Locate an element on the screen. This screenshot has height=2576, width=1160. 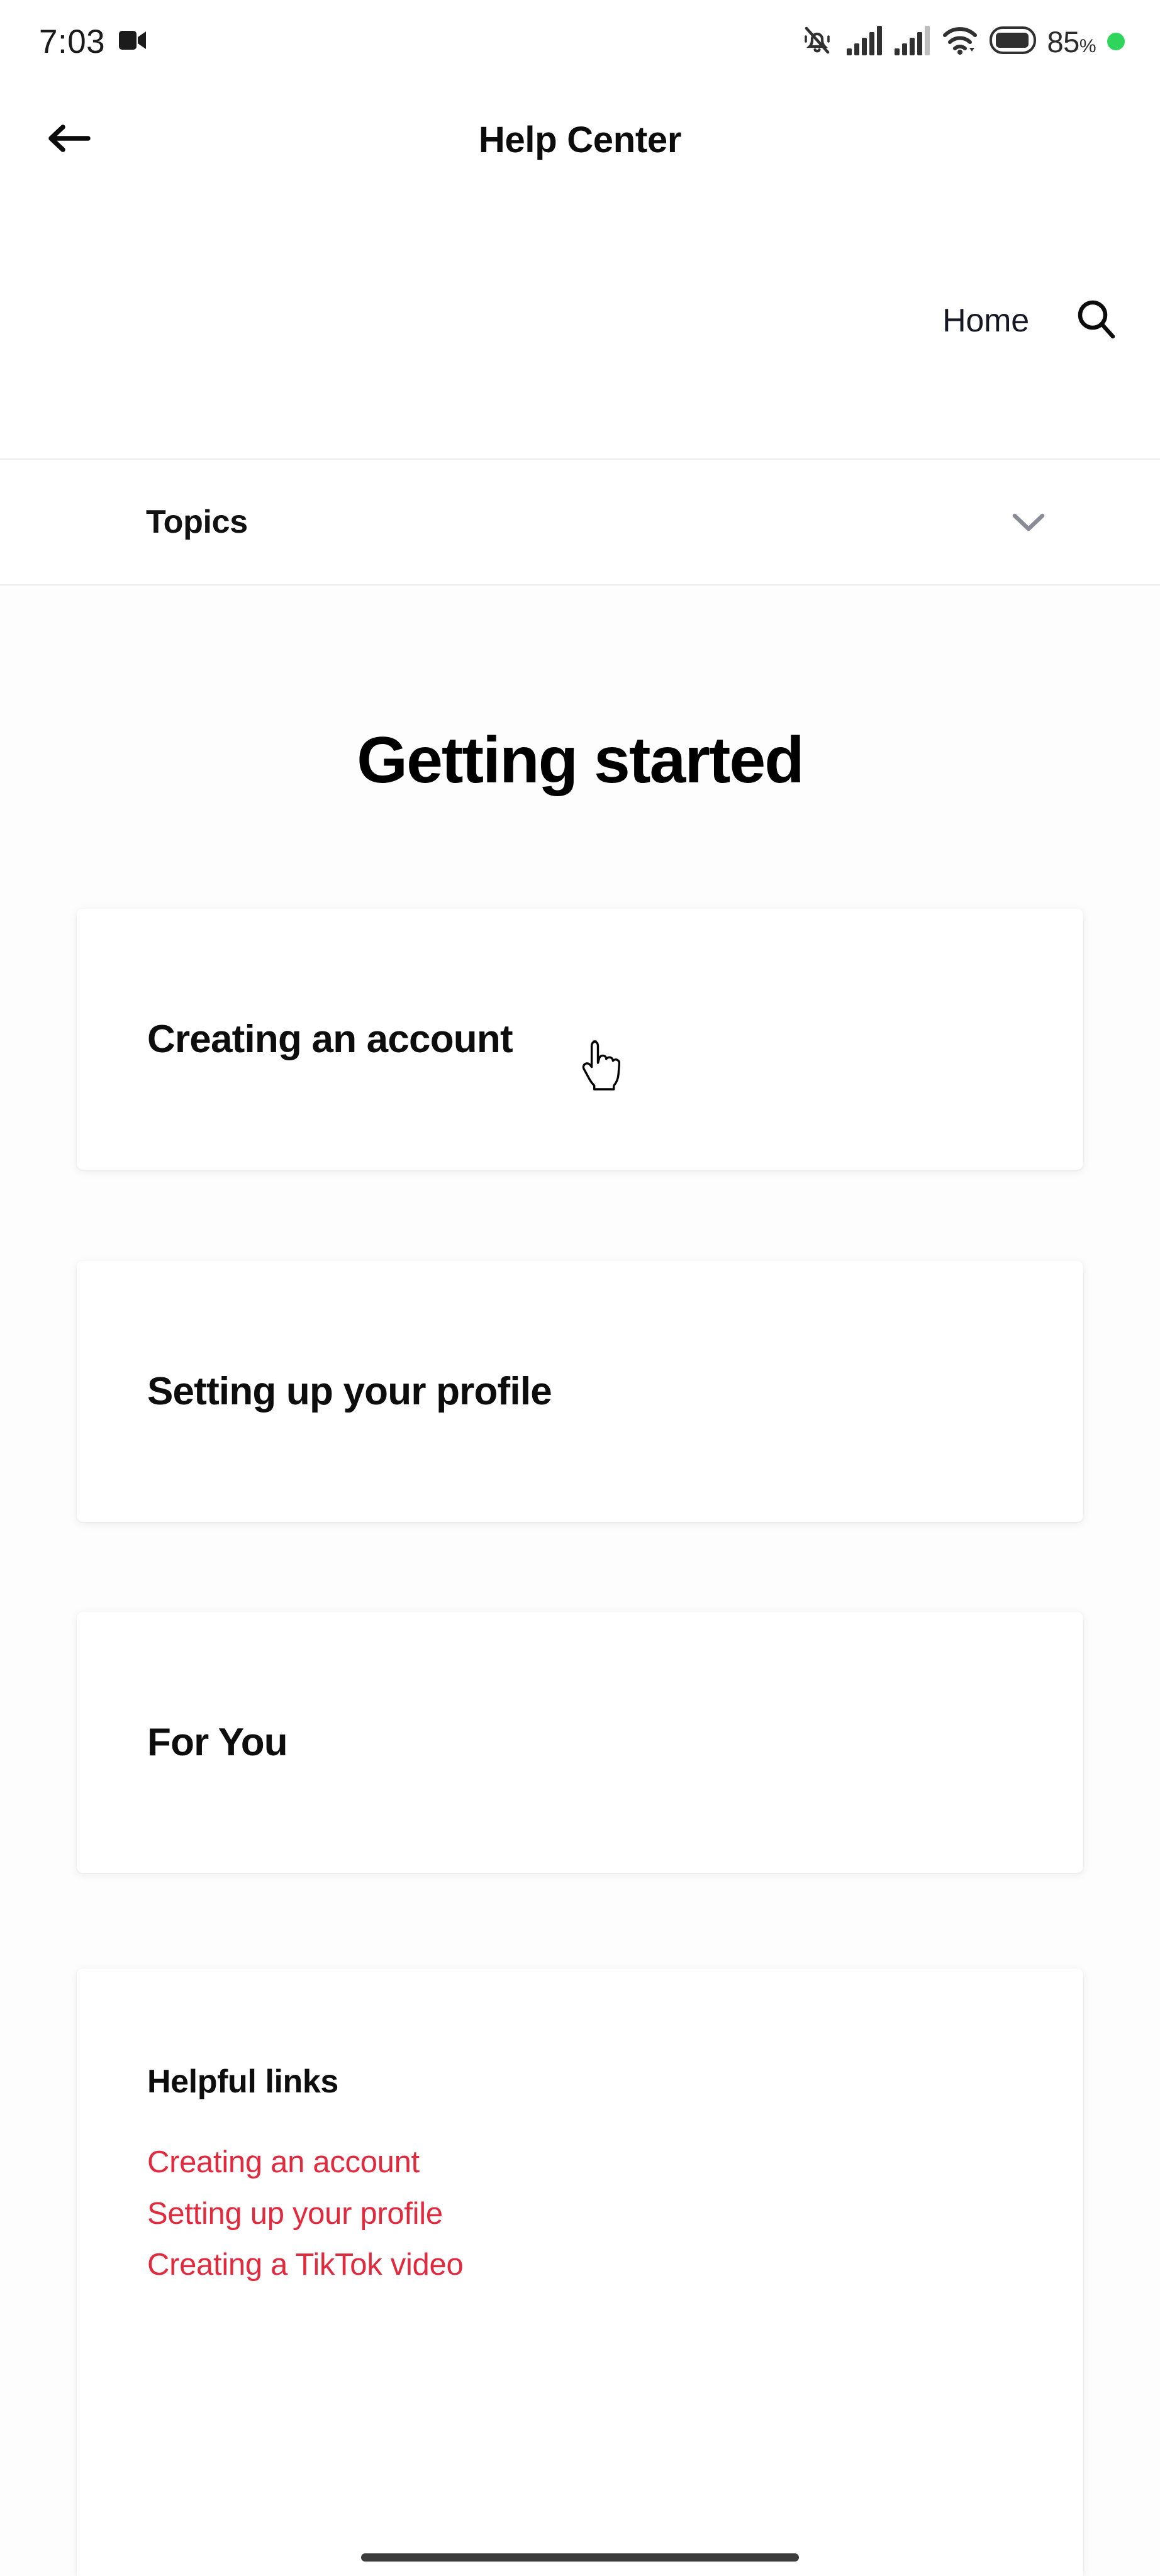
page-title: Help Center is located at coordinates (580, 139).